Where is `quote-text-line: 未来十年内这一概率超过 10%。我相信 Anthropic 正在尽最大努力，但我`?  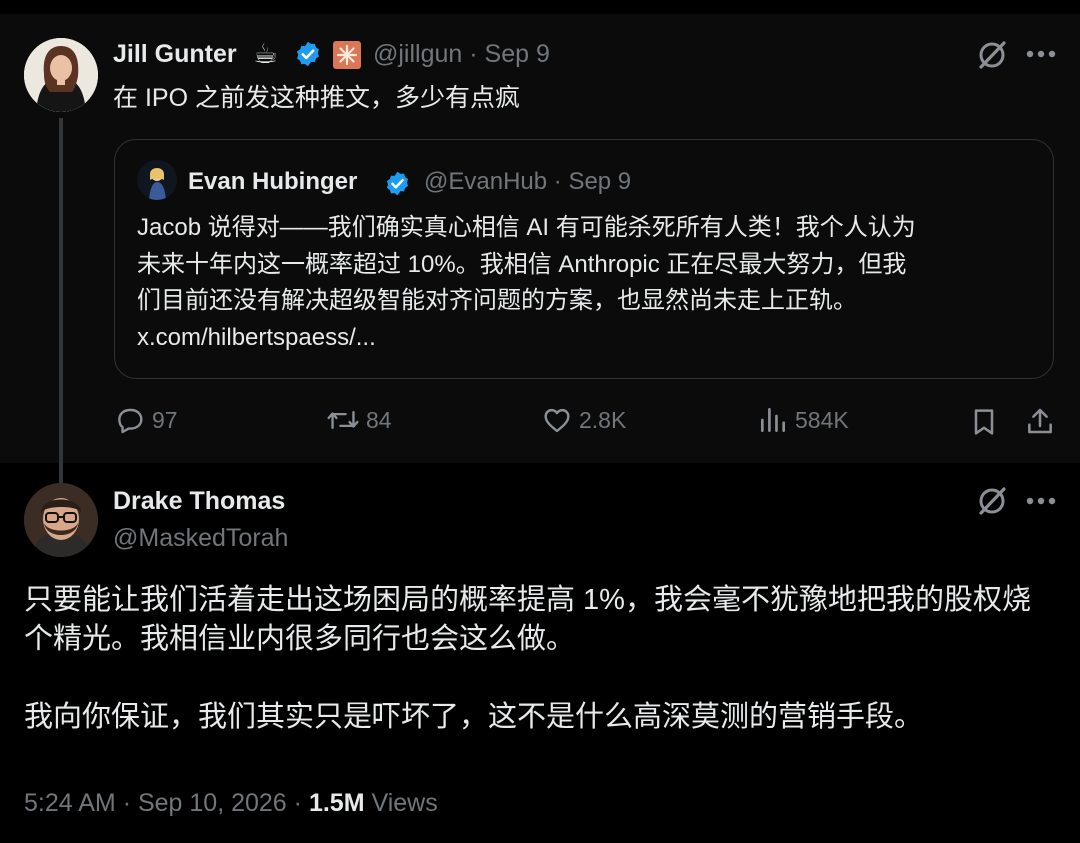
quote-text-line: 未来十年内这一概率超过 10%。我相信 Anthropic 正在尽最大努力，但我 is located at coordinates (522, 264).